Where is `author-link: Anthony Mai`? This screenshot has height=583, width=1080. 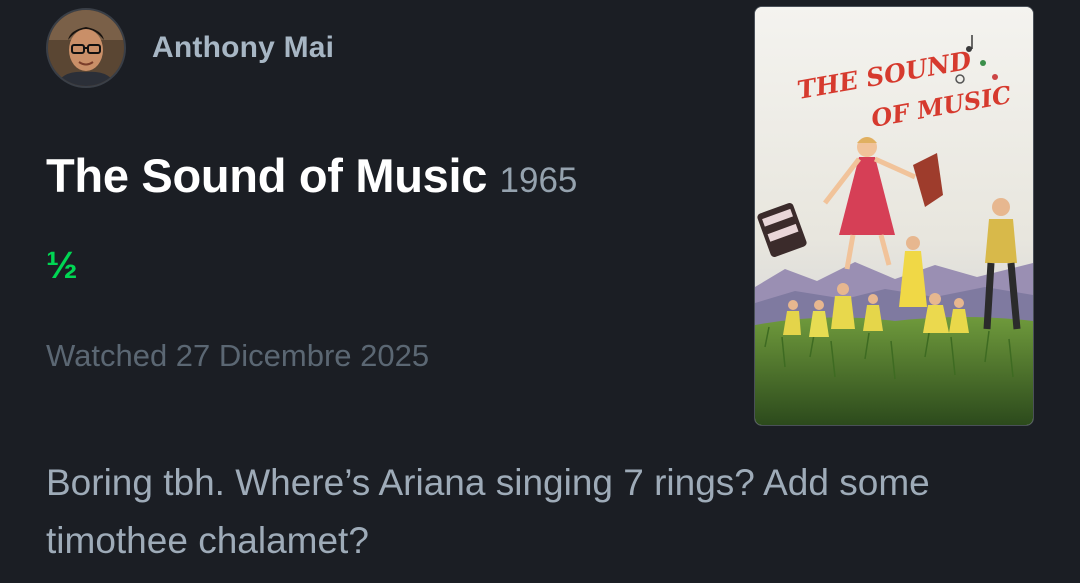
author-link: Anthony Mai is located at coordinates (190, 48).